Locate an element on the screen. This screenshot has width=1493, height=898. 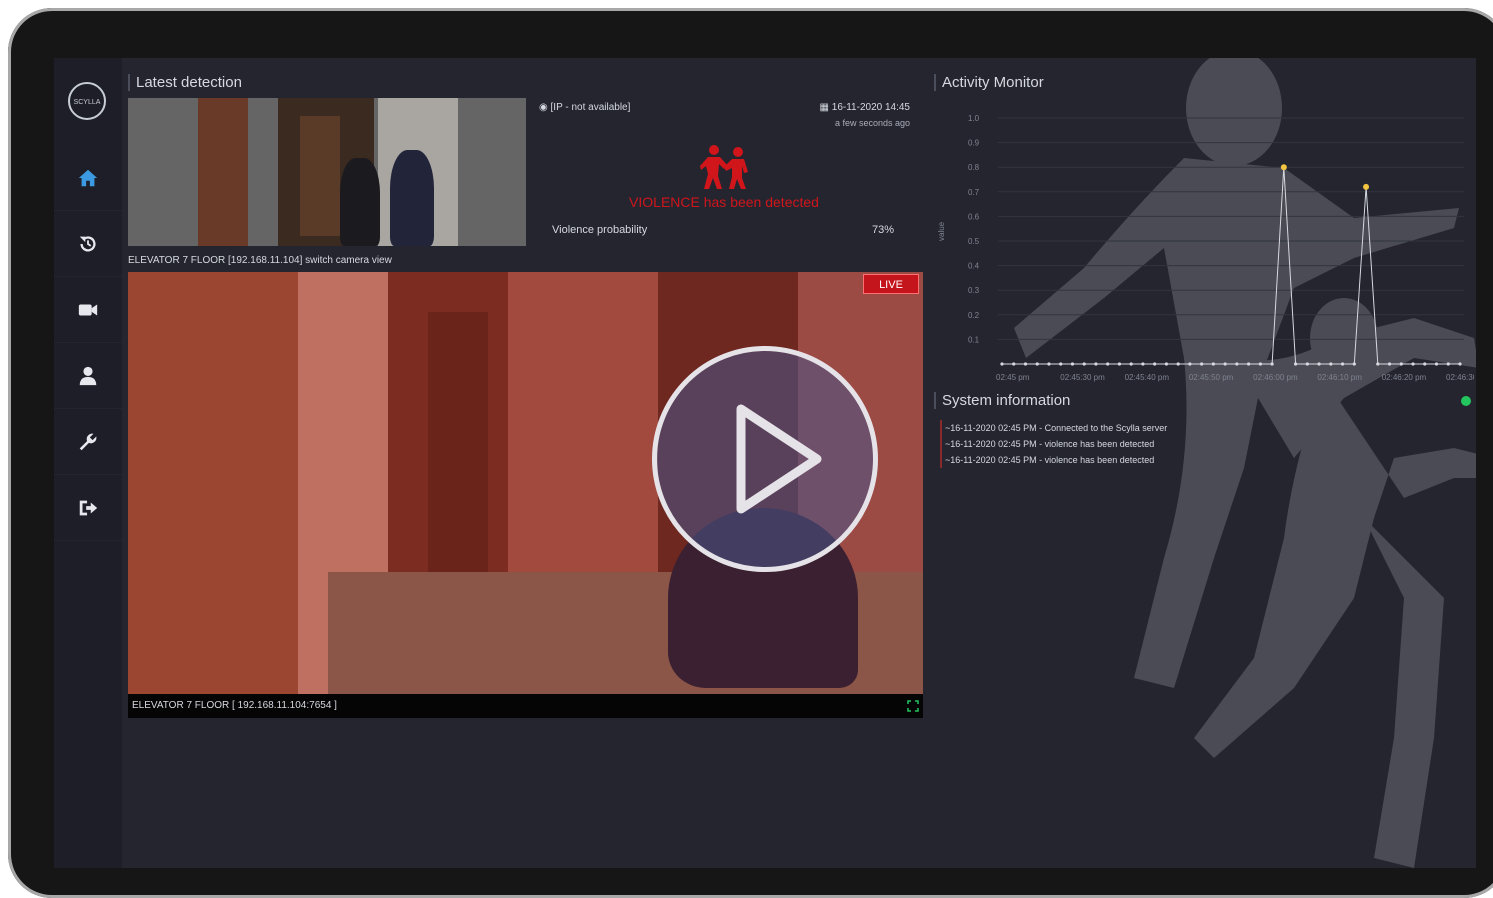
home-icon is located at coordinates (88, 178).